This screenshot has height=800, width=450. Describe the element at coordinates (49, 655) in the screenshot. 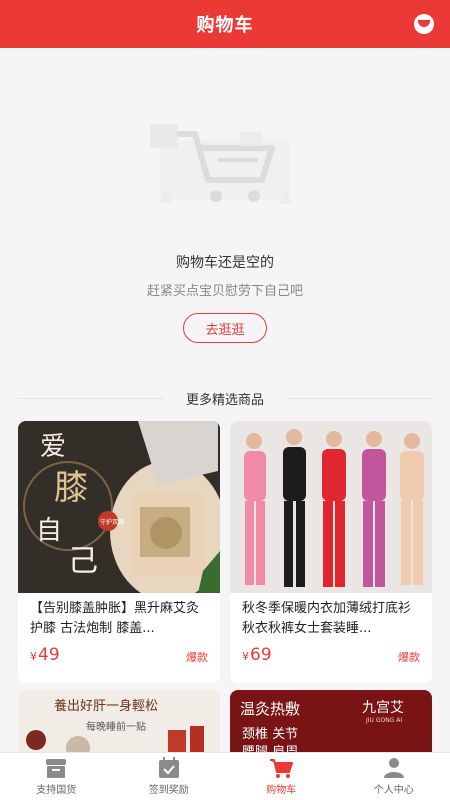

I see `price-value: 49` at that location.